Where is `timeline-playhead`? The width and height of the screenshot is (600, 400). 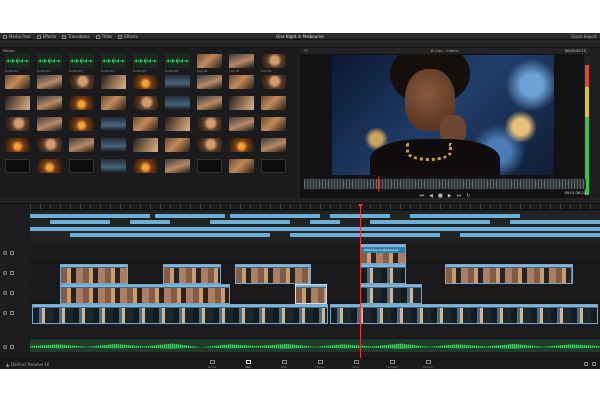
timeline-playhead is located at coordinates (360, 281).